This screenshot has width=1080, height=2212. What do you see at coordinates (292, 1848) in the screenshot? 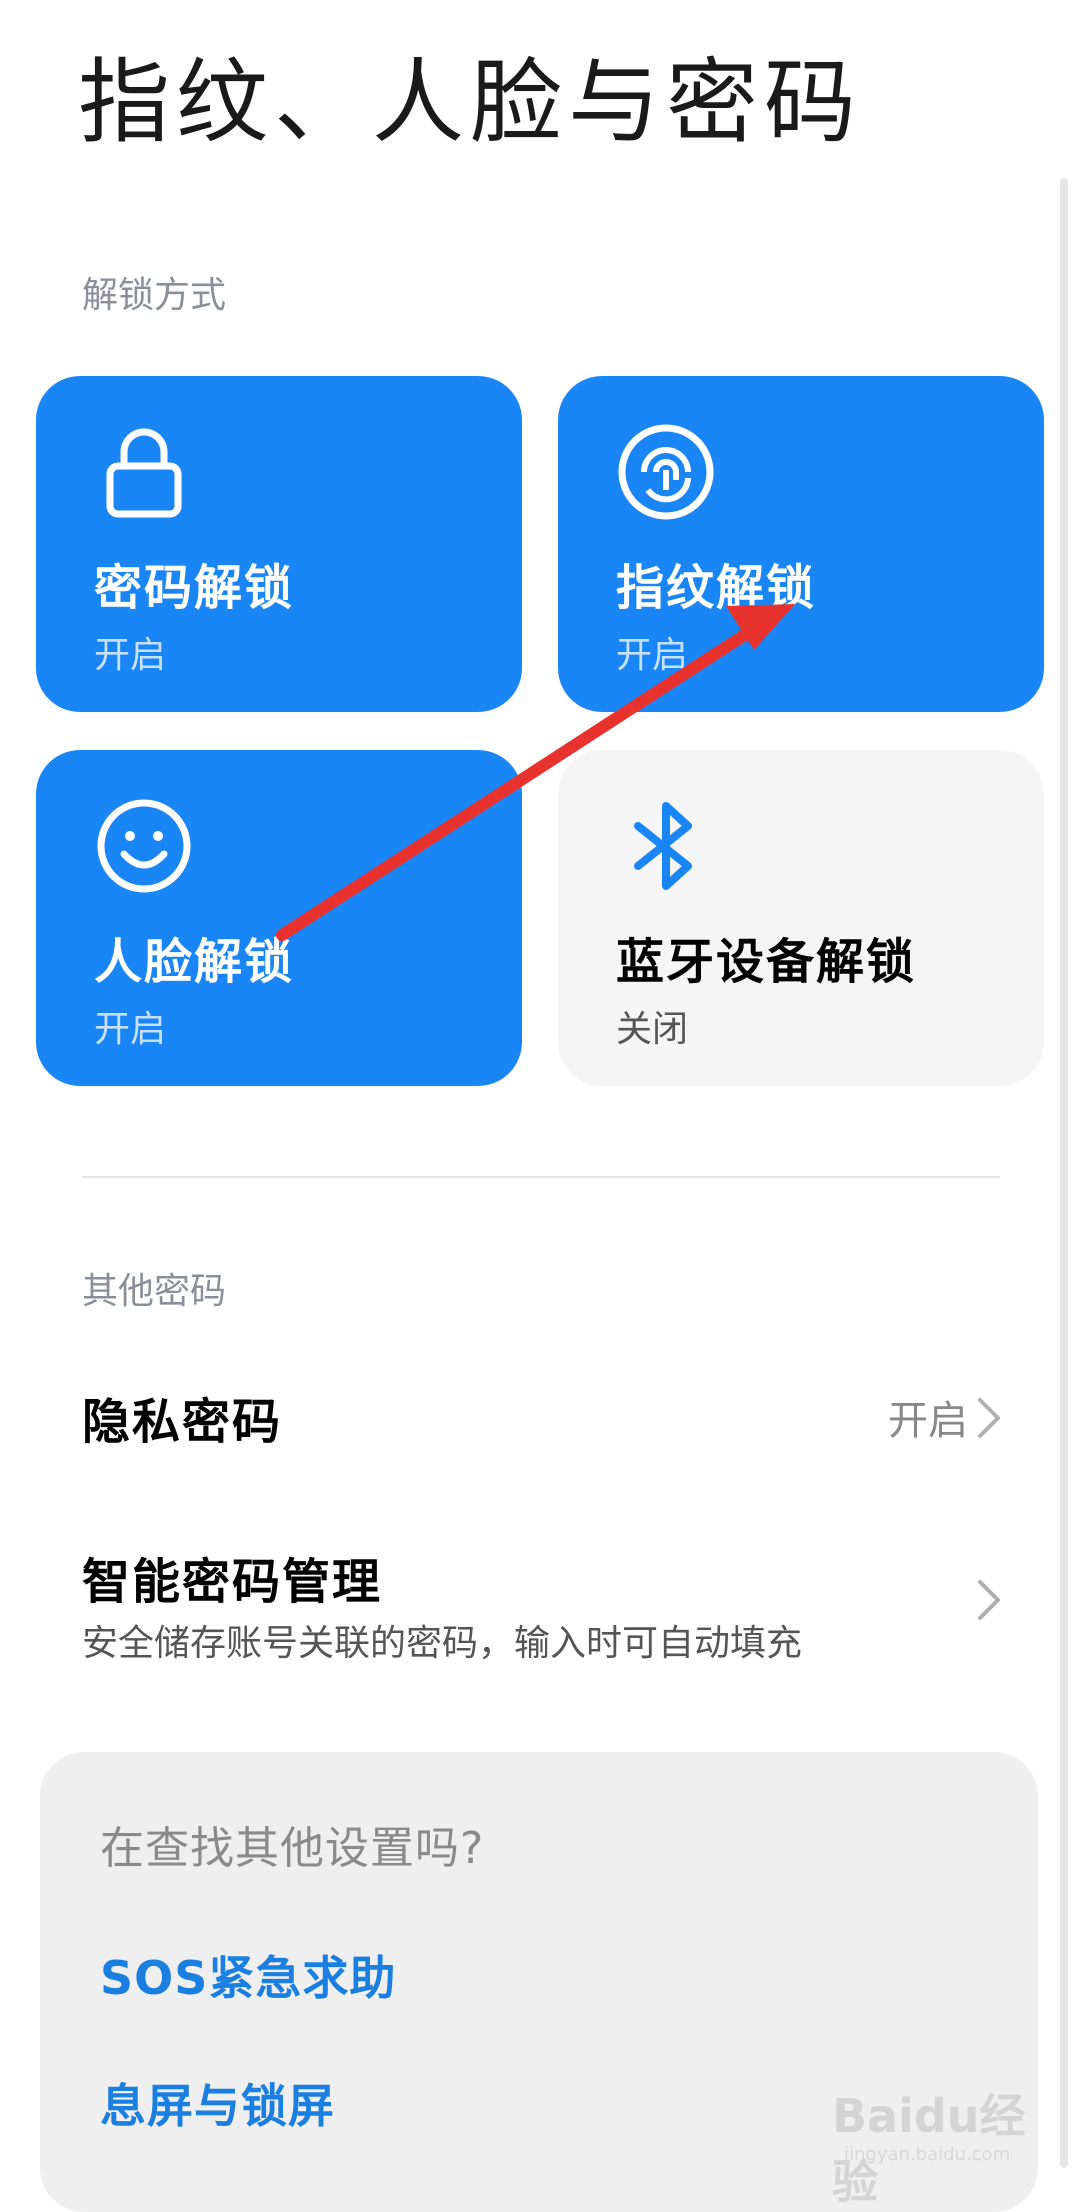
I see `suggestions-title: 在查找其他设置吗?` at bounding box center [292, 1848].